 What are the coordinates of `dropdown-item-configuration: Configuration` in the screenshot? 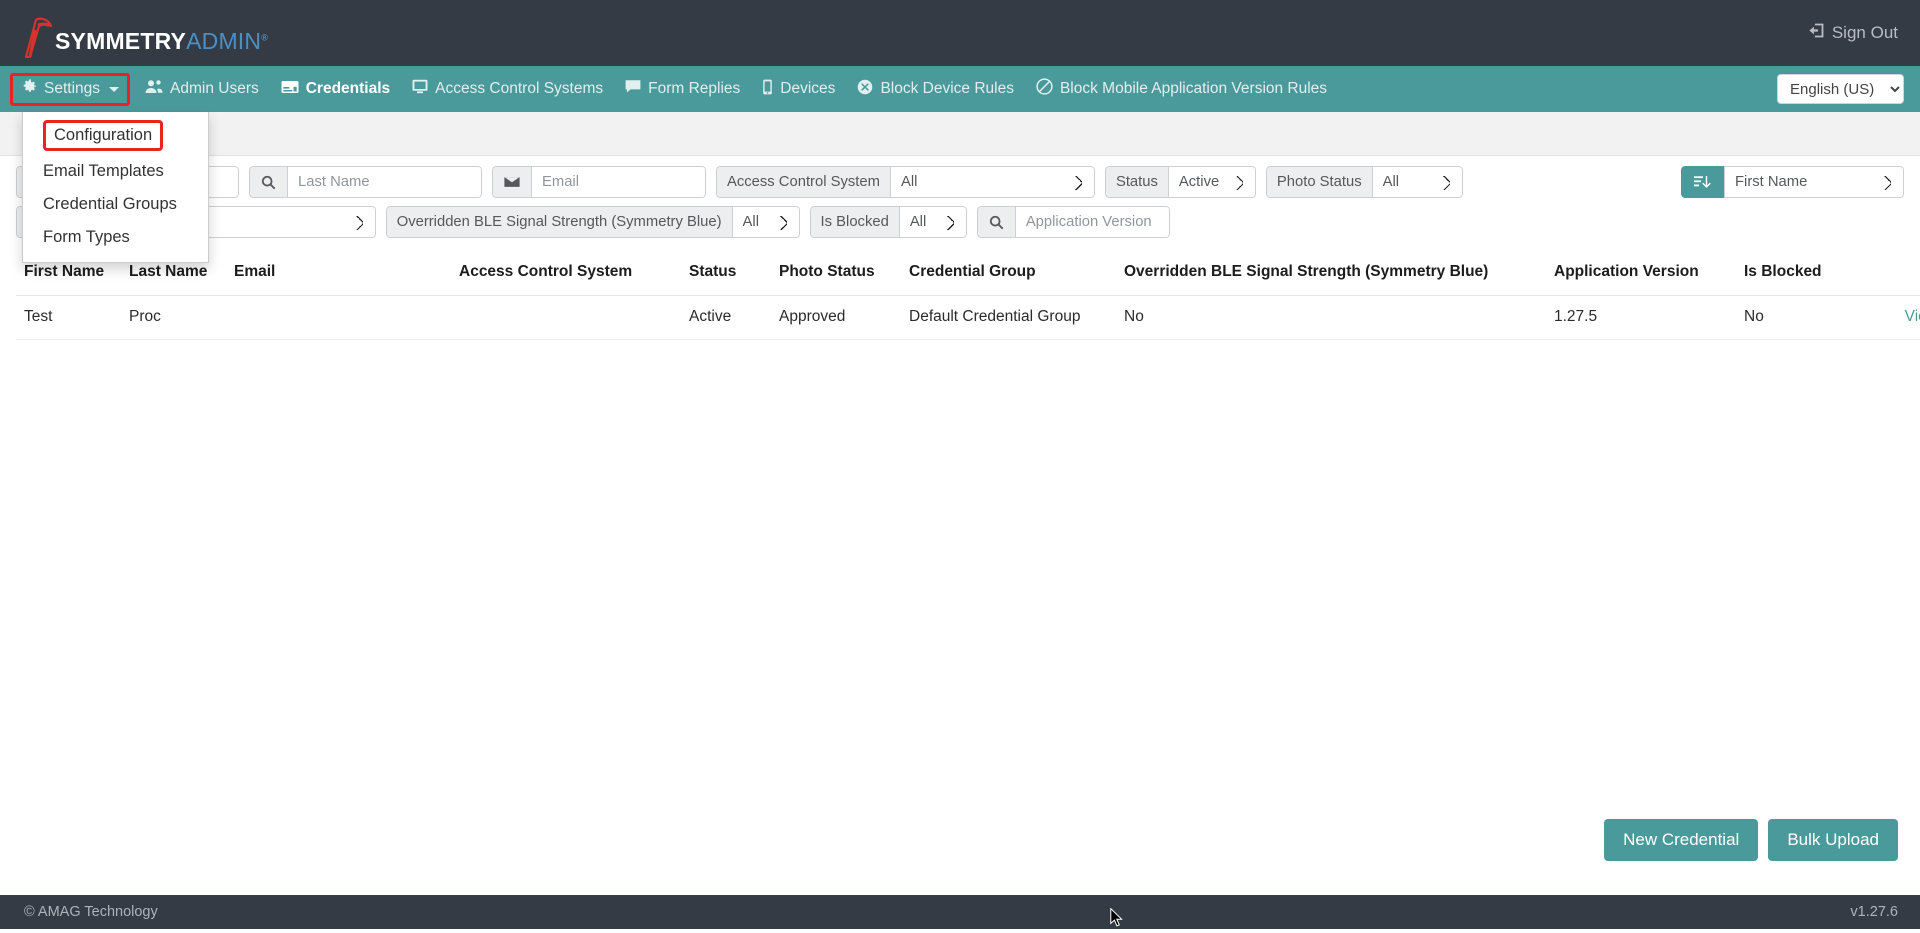 It's located at (103, 135).